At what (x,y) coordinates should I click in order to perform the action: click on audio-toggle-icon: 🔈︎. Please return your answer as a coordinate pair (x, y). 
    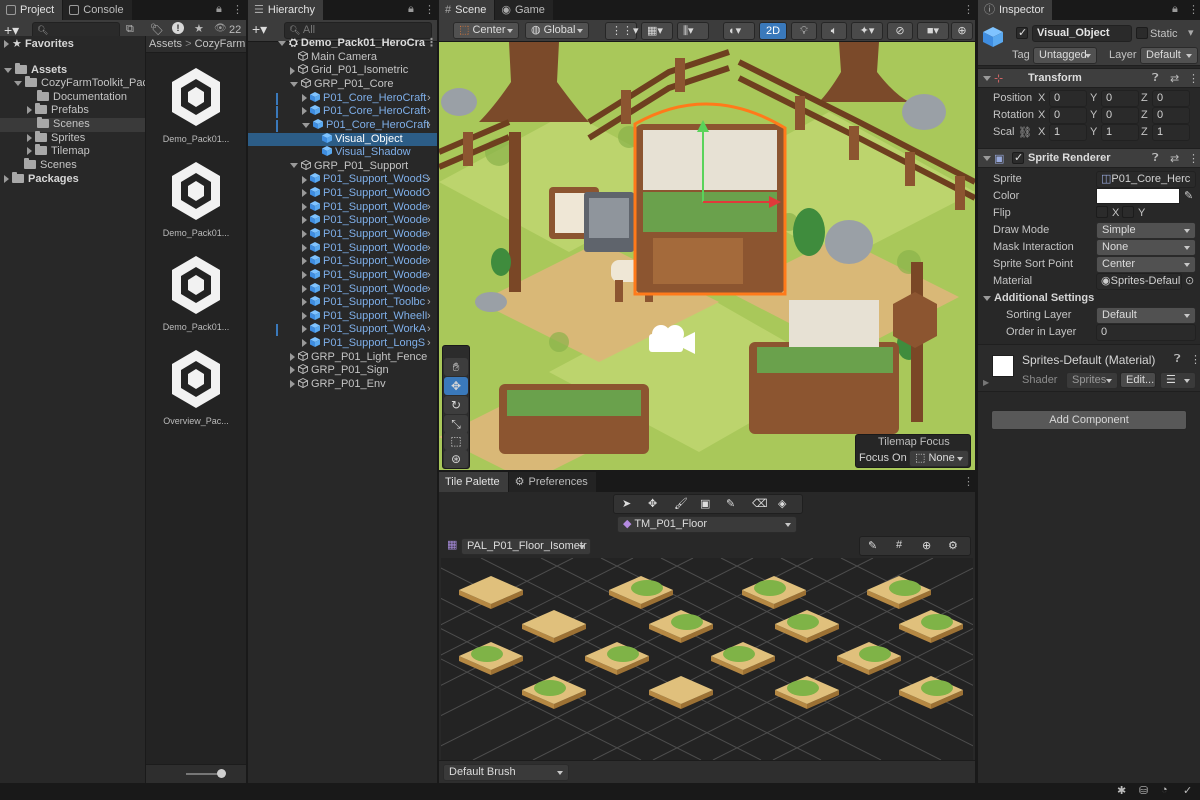
    Looking at the image, I should click on (834, 31).